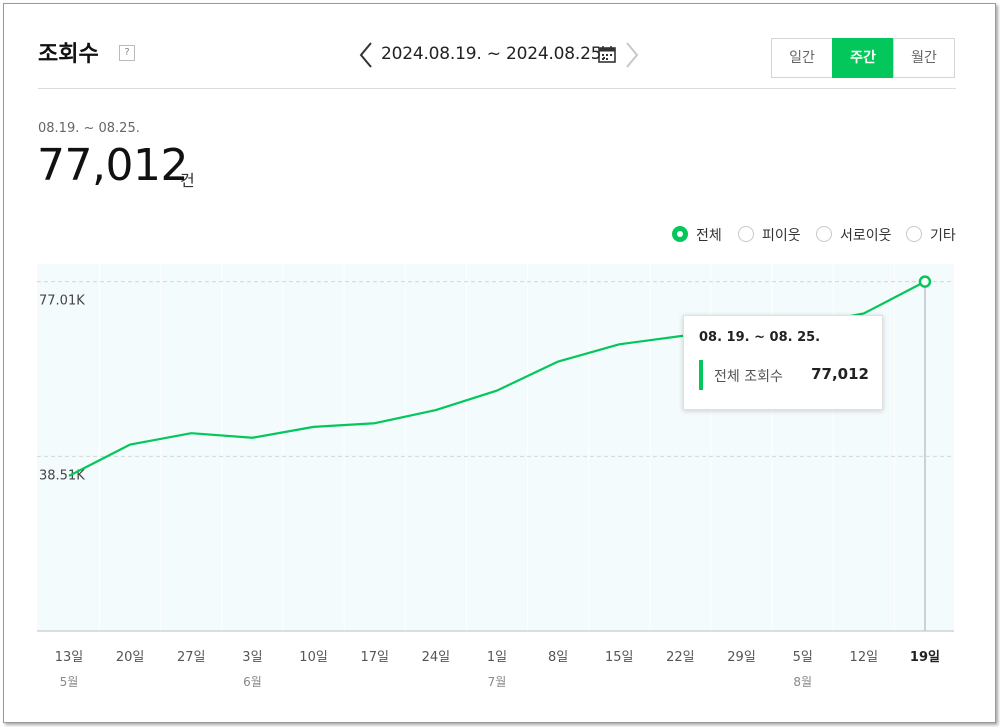  What do you see at coordinates (803, 657) in the screenshot?
I see `x-tick-label: 5일` at bounding box center [803, 657].